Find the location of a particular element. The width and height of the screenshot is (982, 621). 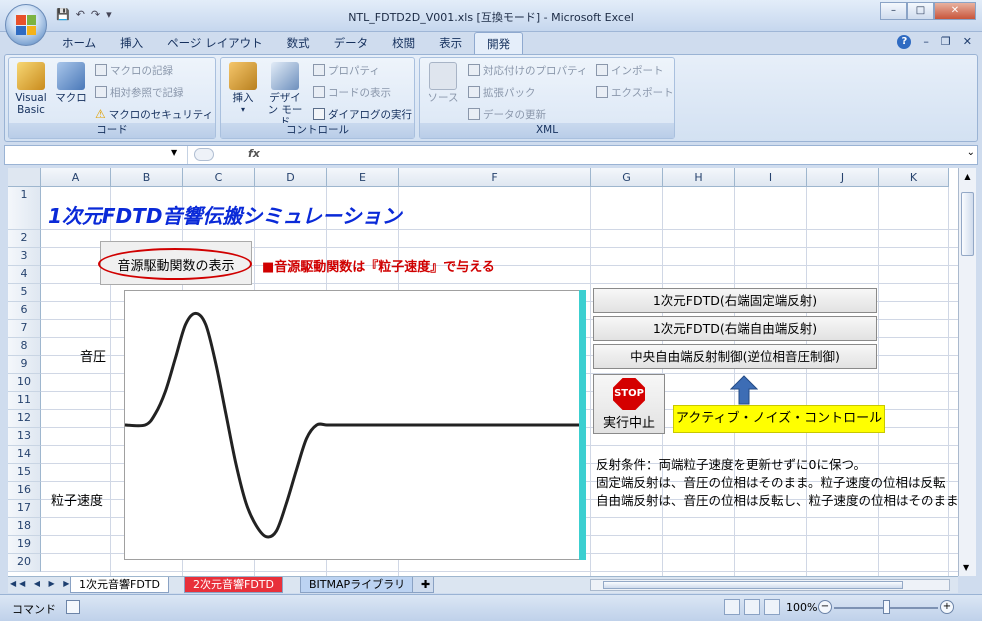

refresh-data-button: データの更新 is located at coordinates (507, 114).